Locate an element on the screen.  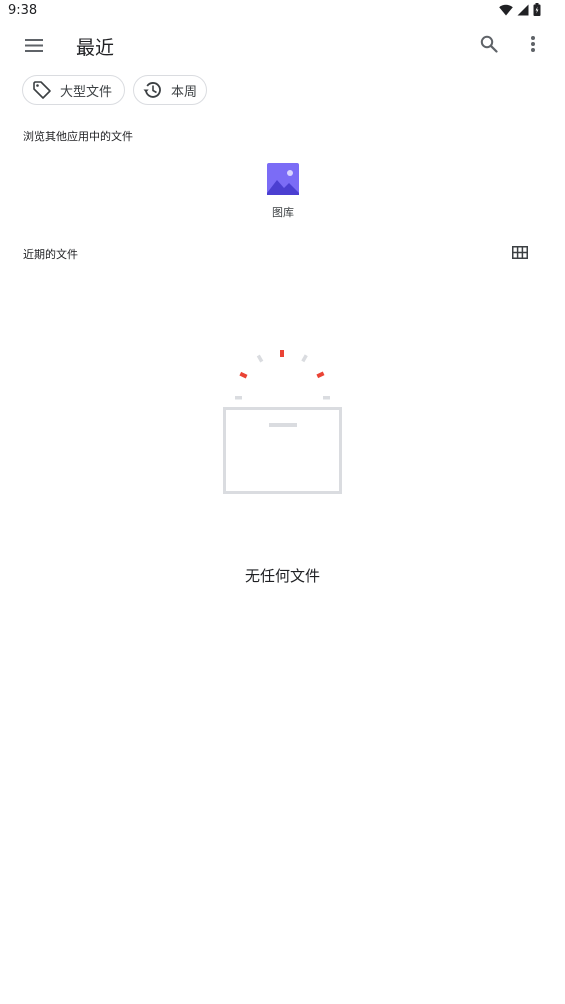
more-options-button is located at coordinates (533, 46).